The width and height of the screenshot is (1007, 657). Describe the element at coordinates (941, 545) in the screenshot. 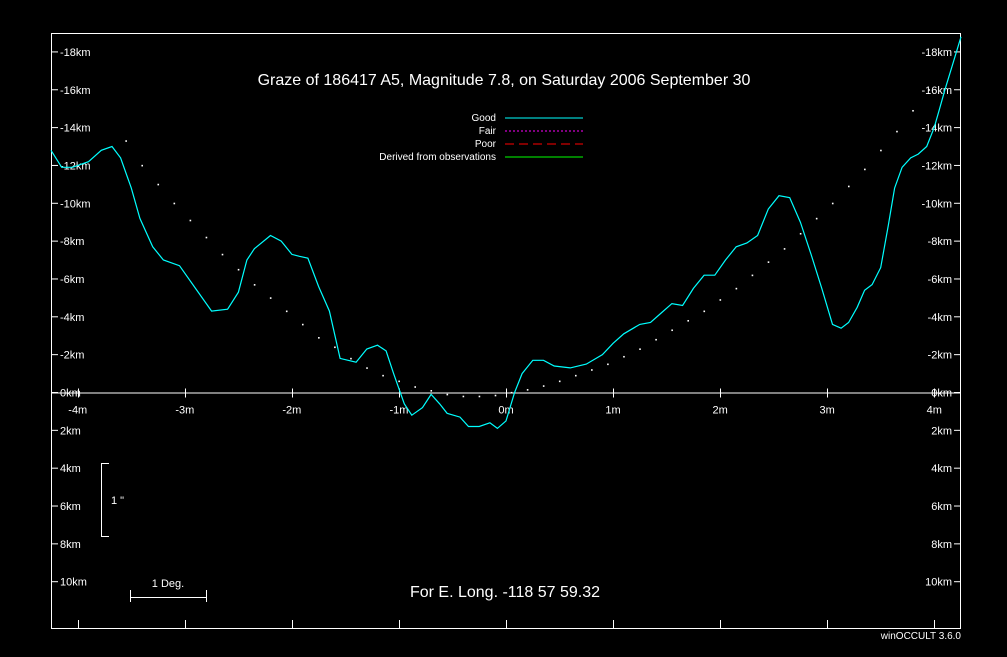

I see `y-tick-label-right: 8km` at that location.